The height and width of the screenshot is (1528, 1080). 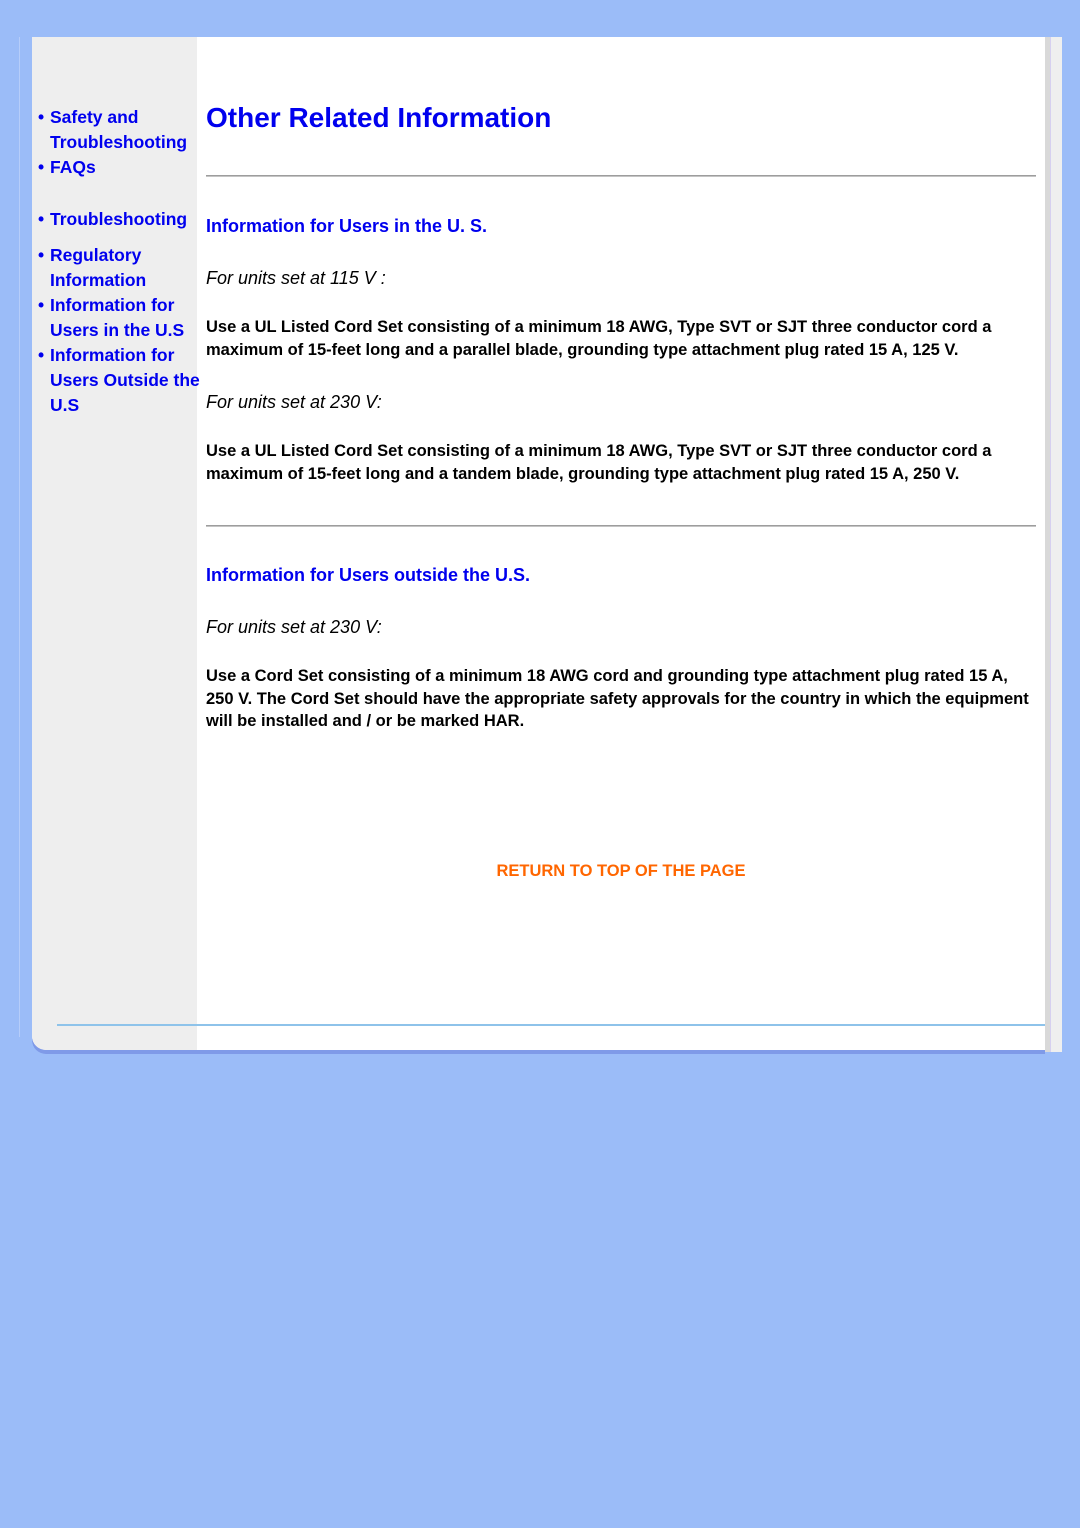 What do you see at coordinates (73, 167) in the screenshot?
I see `sidebar-link-faqs: FAQs` at bounding box center [73, 167].